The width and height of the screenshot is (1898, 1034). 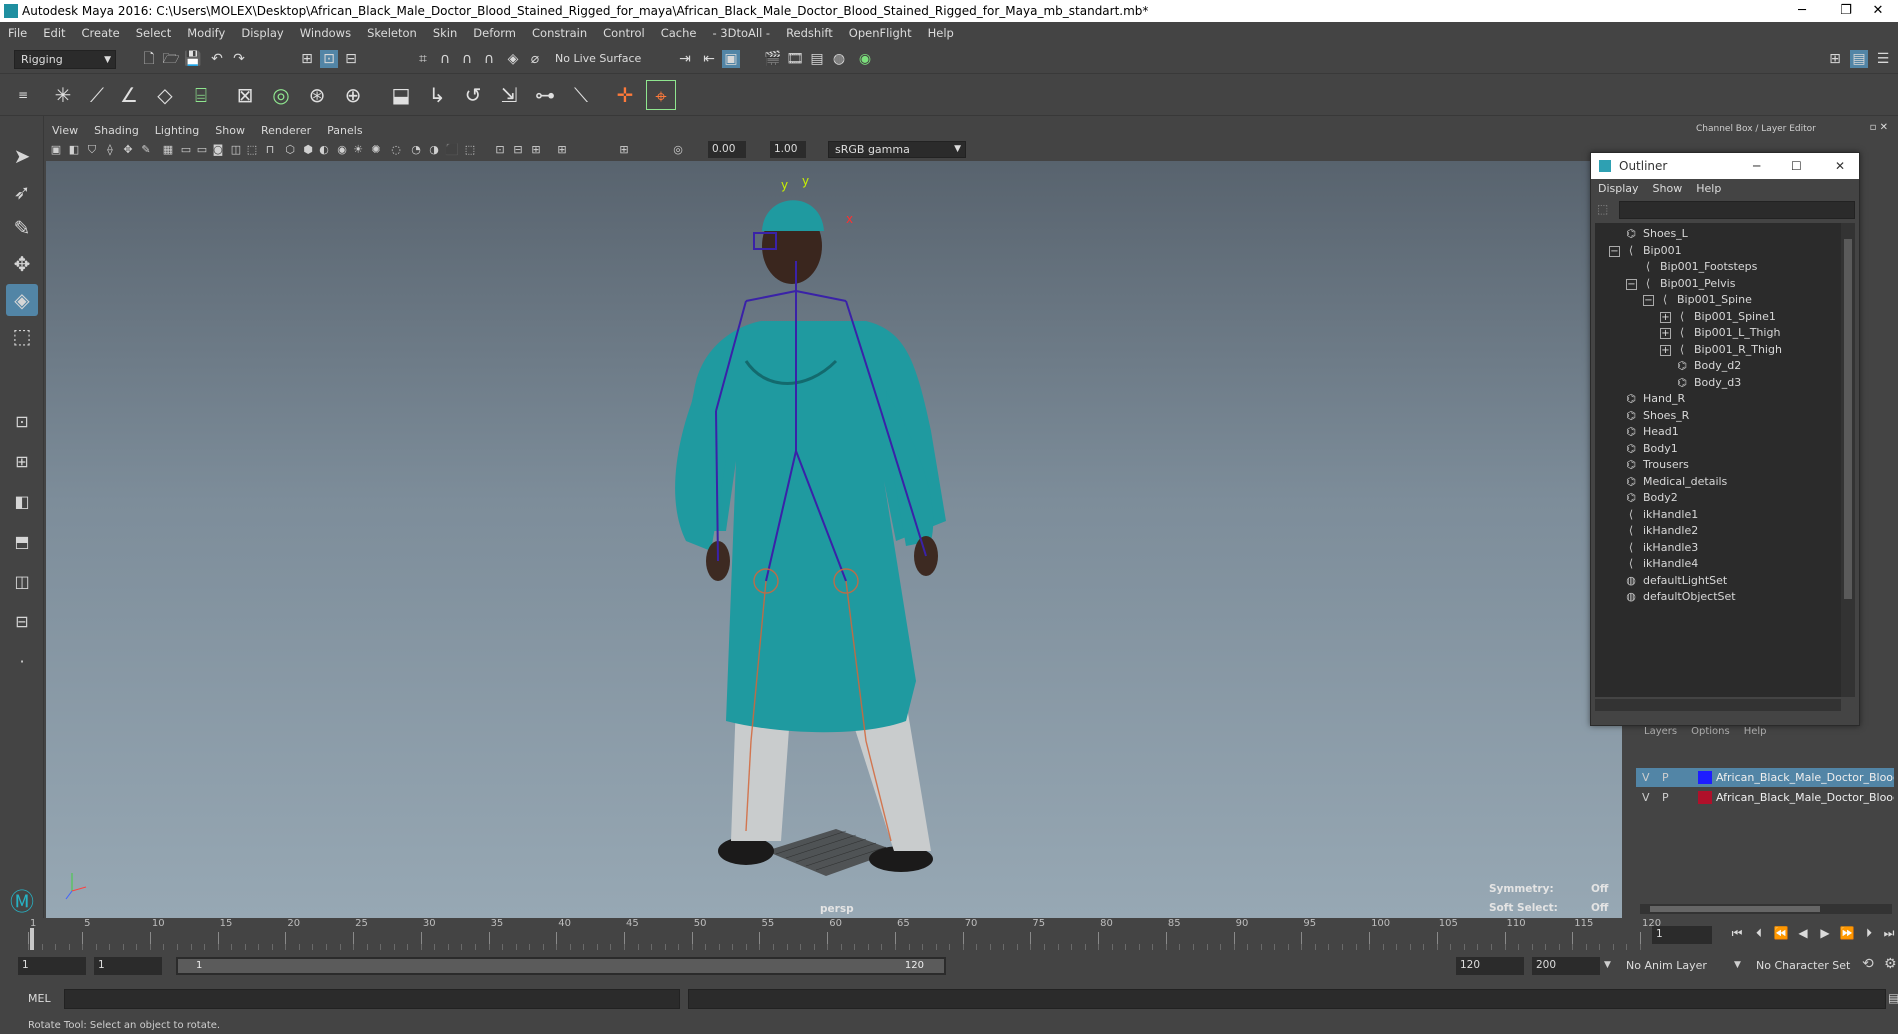 What do you see at coordinates (445, 33) in the screenshot?
I see `menu-skin: Skin` at bounding box center [445, 33].